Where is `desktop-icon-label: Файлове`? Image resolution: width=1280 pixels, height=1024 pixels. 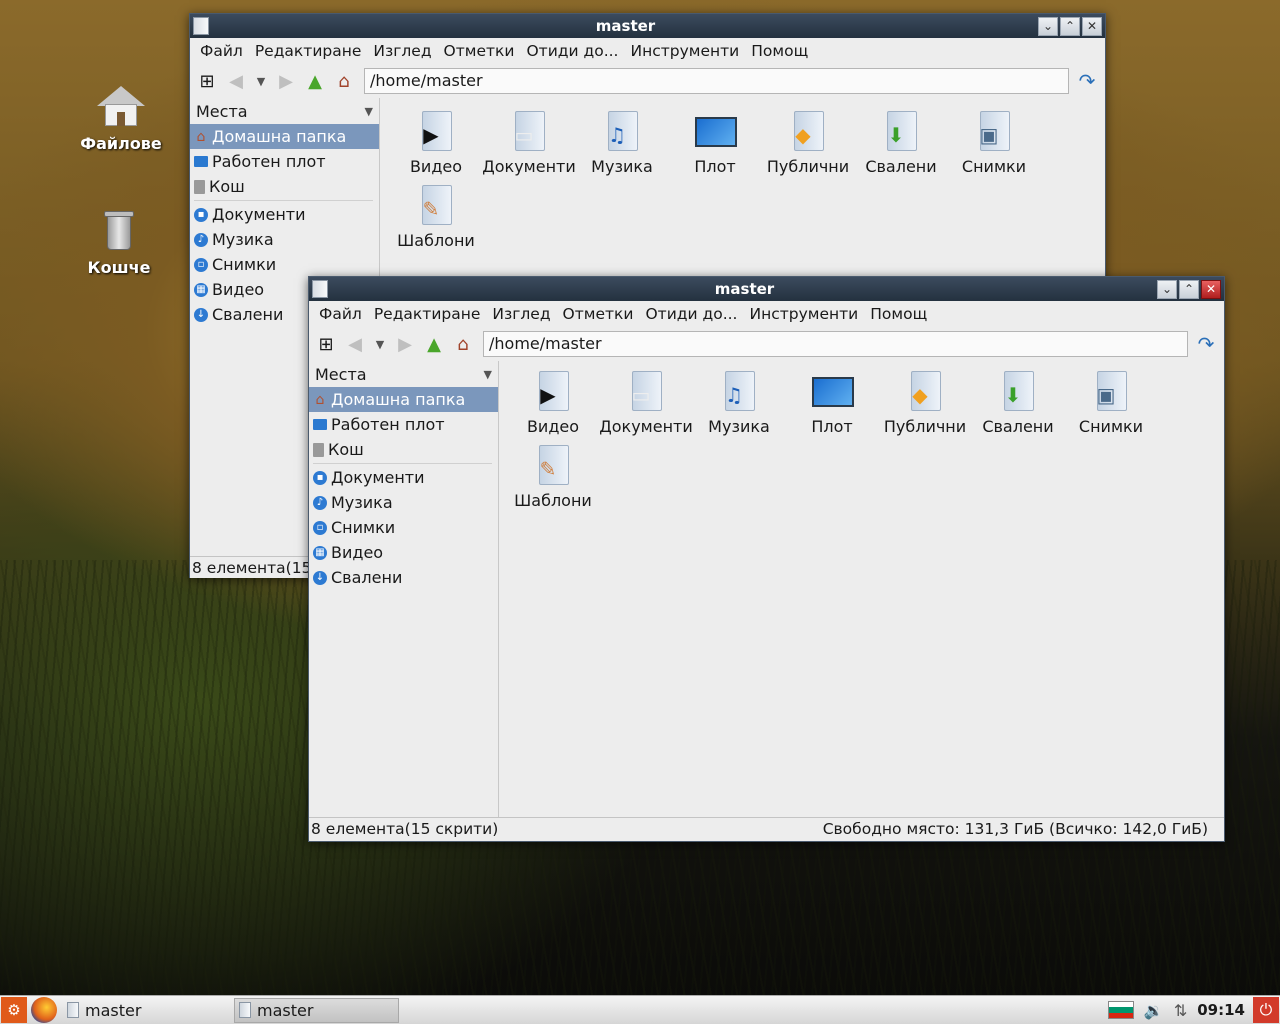 desktop-icon-label: Файлове is located at coordinates (121, 143).